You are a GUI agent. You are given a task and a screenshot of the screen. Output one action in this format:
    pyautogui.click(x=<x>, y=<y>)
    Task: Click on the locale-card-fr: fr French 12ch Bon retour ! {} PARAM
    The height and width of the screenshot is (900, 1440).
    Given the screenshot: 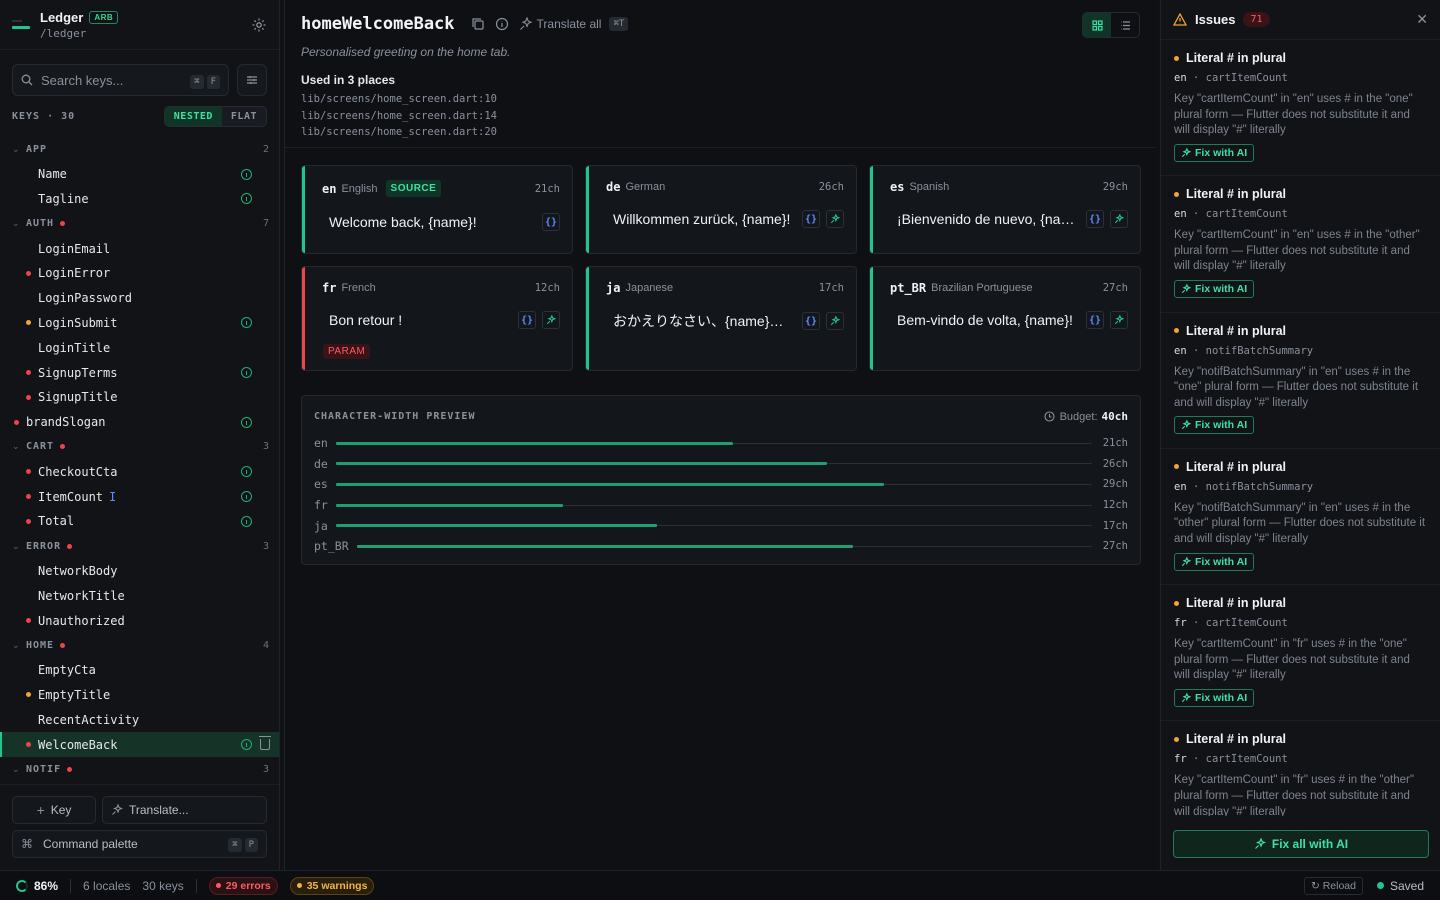 What is the action you would take?
    pyautogui.click(x=437, y=318)
    